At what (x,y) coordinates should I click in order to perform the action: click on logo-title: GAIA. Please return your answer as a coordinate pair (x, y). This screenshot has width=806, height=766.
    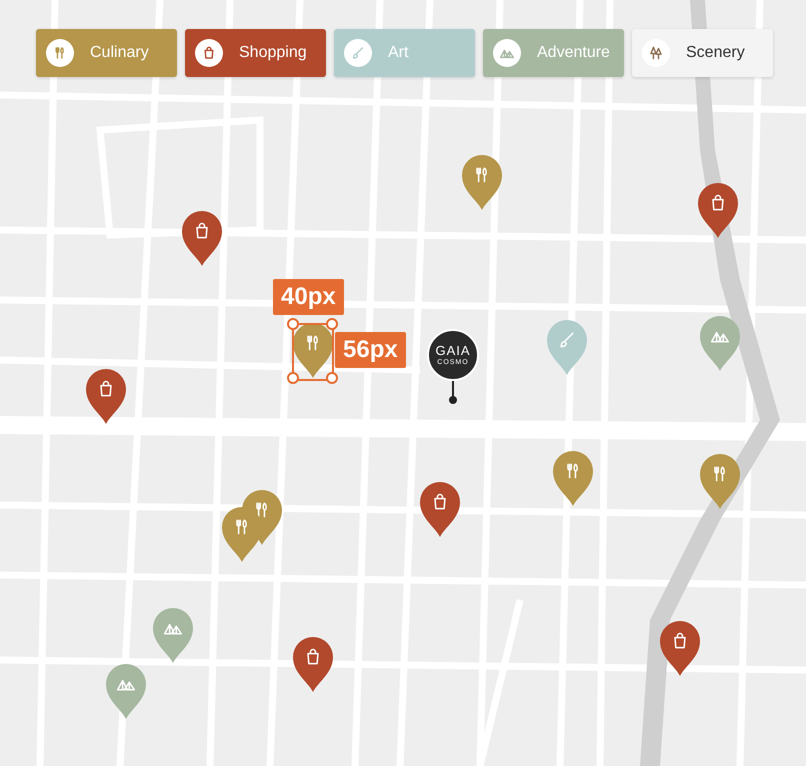
    Looking at the image, I should click on (453, 351).